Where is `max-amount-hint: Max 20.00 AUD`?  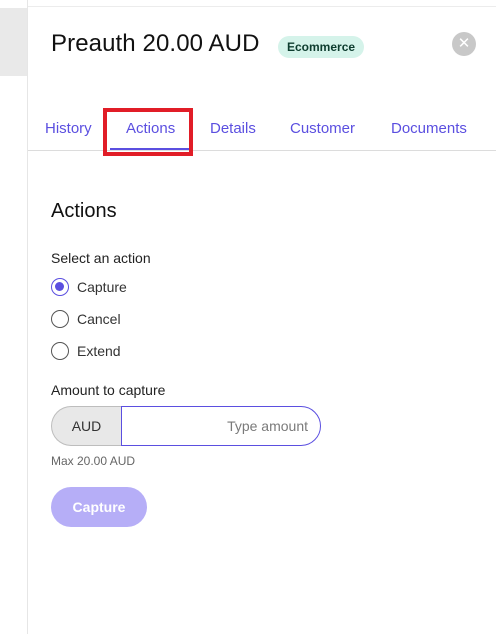 max-amount-hint: Max 20.00 AUD is located at coordinates (93, 461).